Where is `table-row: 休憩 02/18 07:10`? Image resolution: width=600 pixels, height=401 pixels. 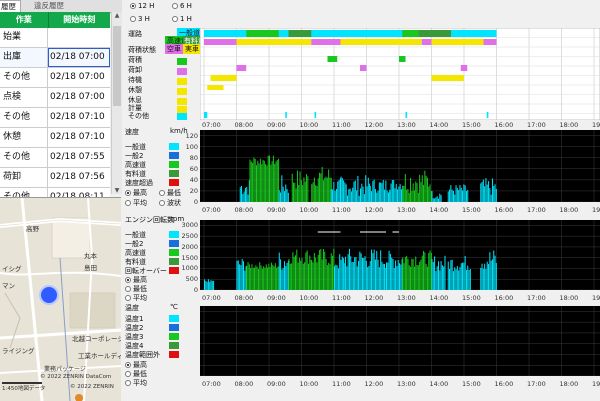
table-row: 休憩 02/18 07:10 is located at coordinates (55, 138).